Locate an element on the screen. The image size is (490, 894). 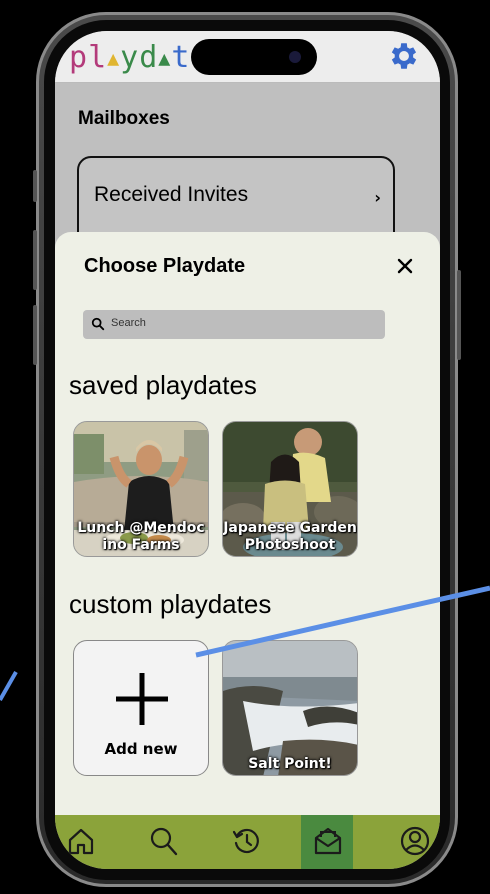
add-new-playdate-button: Add new is located at coordinates (141, 708).